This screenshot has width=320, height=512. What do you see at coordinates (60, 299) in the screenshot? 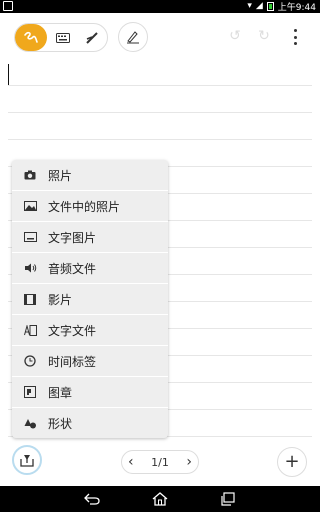
I see `menu-item-label: 影片` at bounding box center [60, 299].